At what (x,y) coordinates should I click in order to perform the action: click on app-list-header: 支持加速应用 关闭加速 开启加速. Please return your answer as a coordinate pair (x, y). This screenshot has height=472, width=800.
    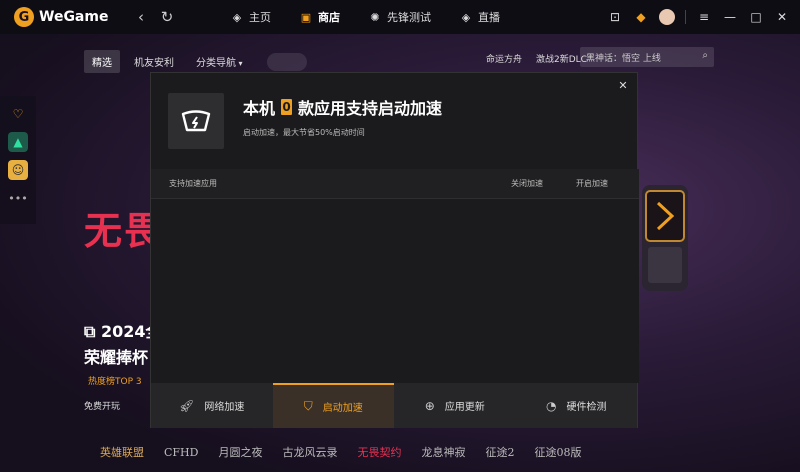
    Looking at the image, I should click on (395, 184).